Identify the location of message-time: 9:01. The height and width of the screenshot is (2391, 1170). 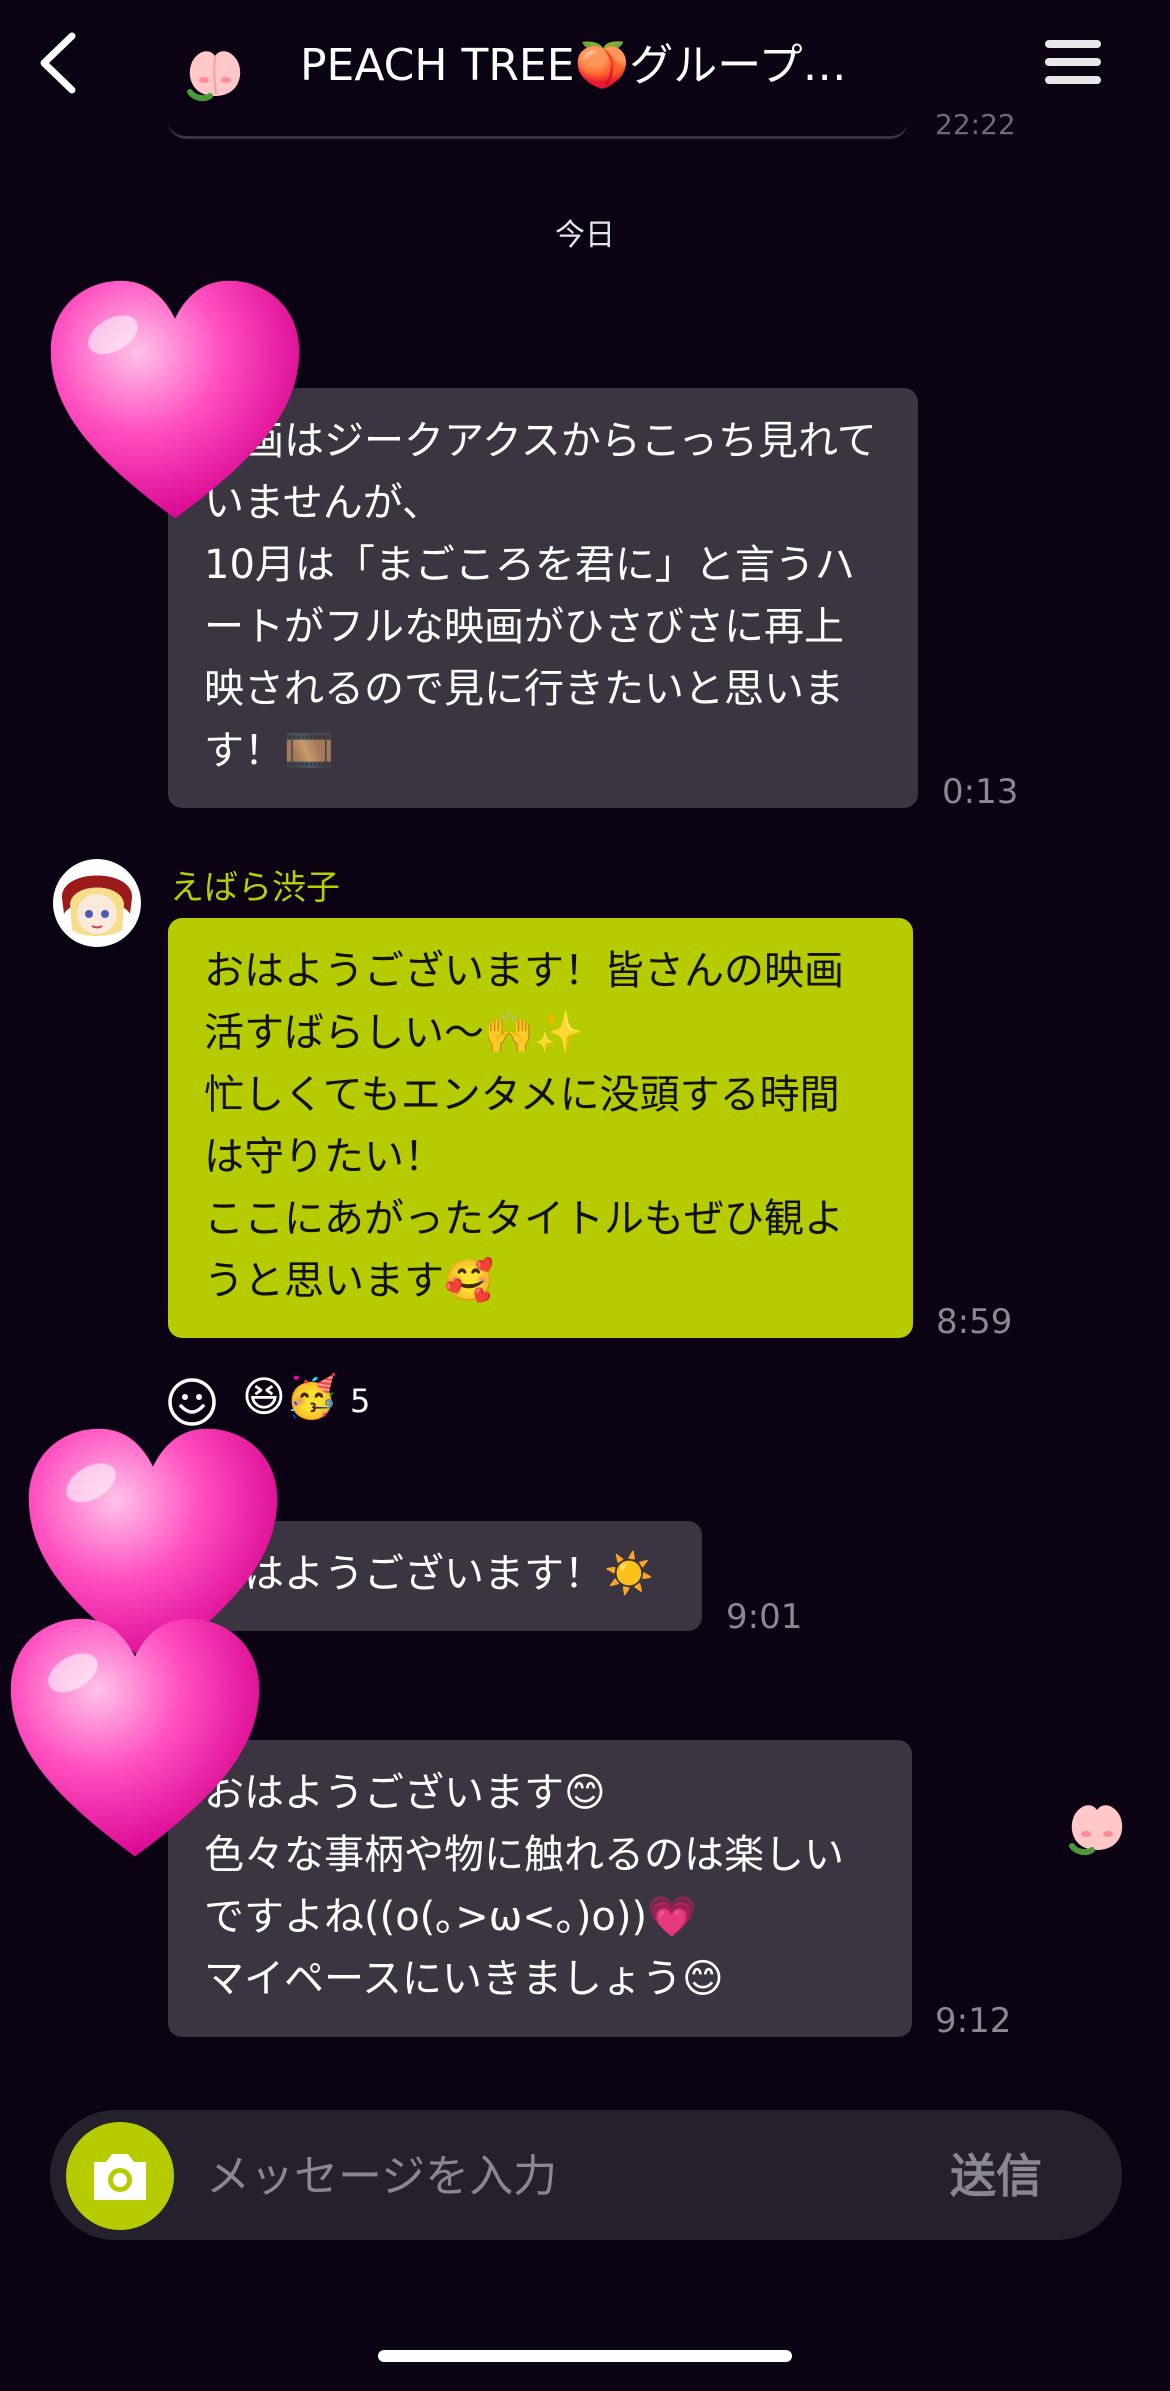
(764, 1617).